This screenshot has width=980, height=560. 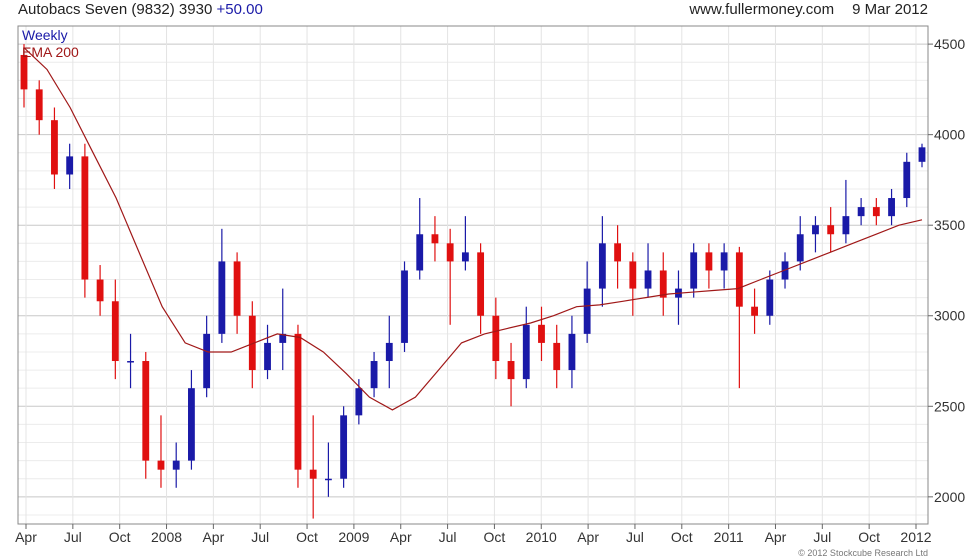 What do you see at coordinates (729, 537) in the screenshot?
I see `x-tick-label: 2011` at bounding box center [729, 537].